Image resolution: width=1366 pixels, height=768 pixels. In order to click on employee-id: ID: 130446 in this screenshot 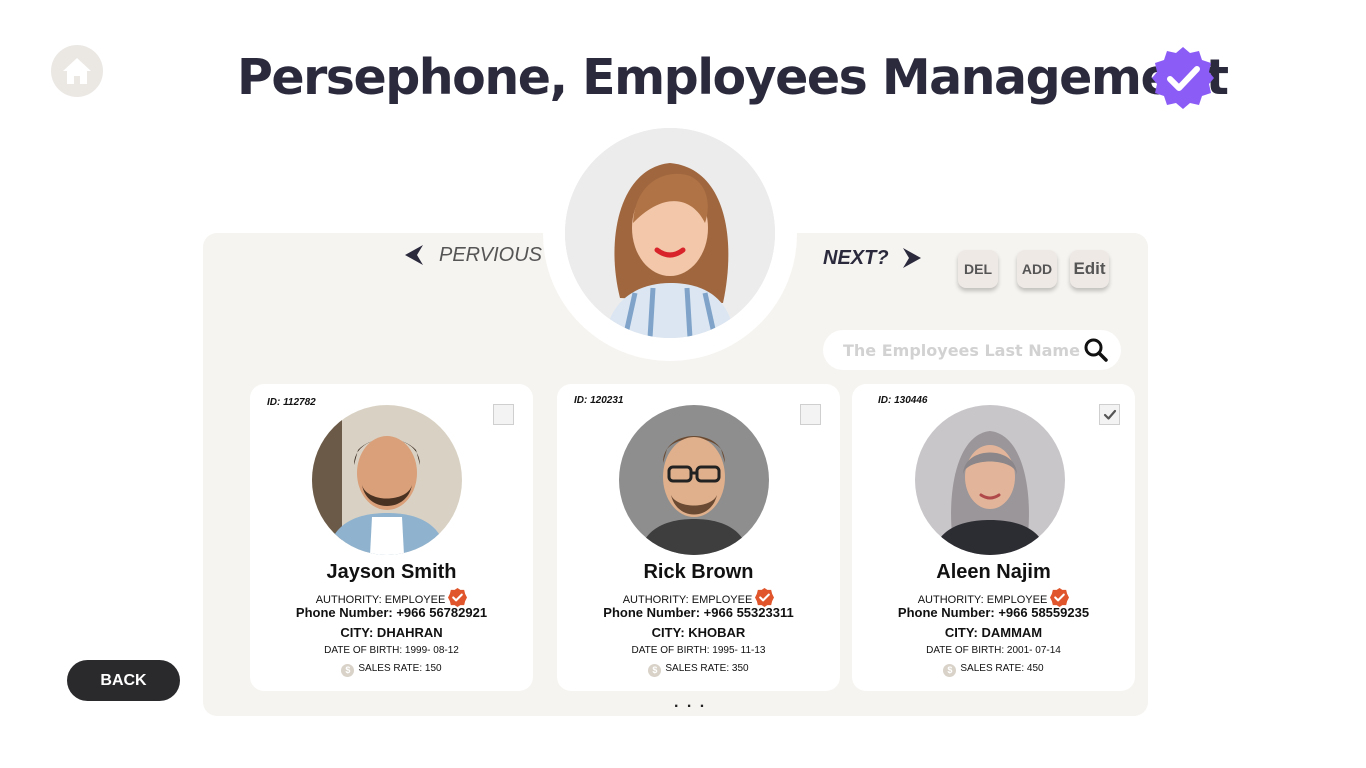, I will do `click(903, 400)`.